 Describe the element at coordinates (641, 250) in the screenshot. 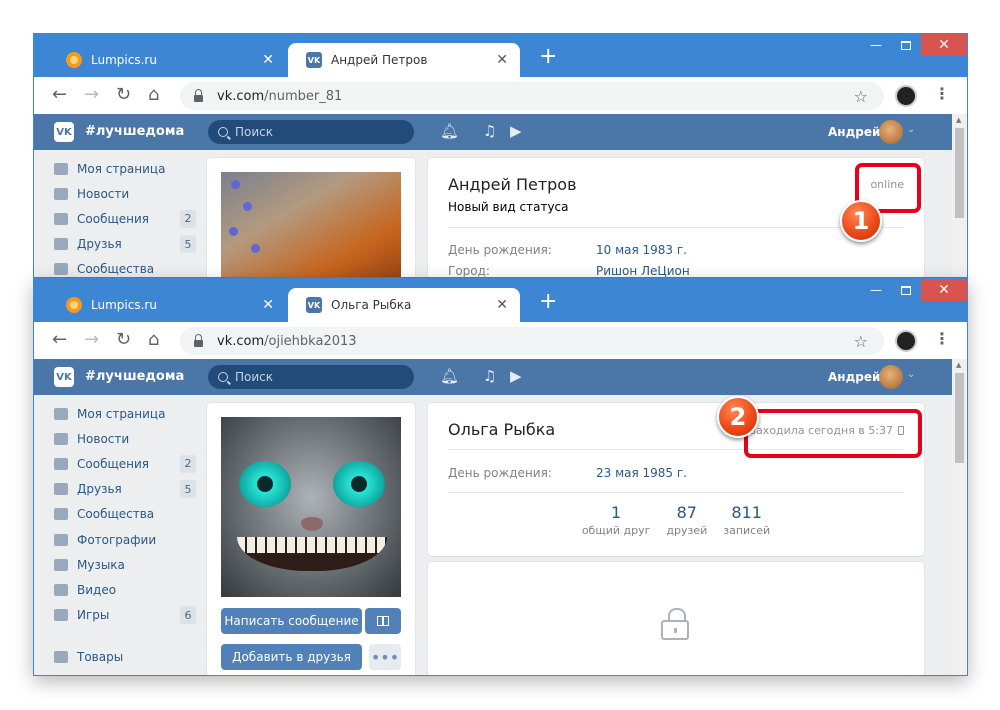

I see `field-value: 10 мая 1983 г.` at that location.